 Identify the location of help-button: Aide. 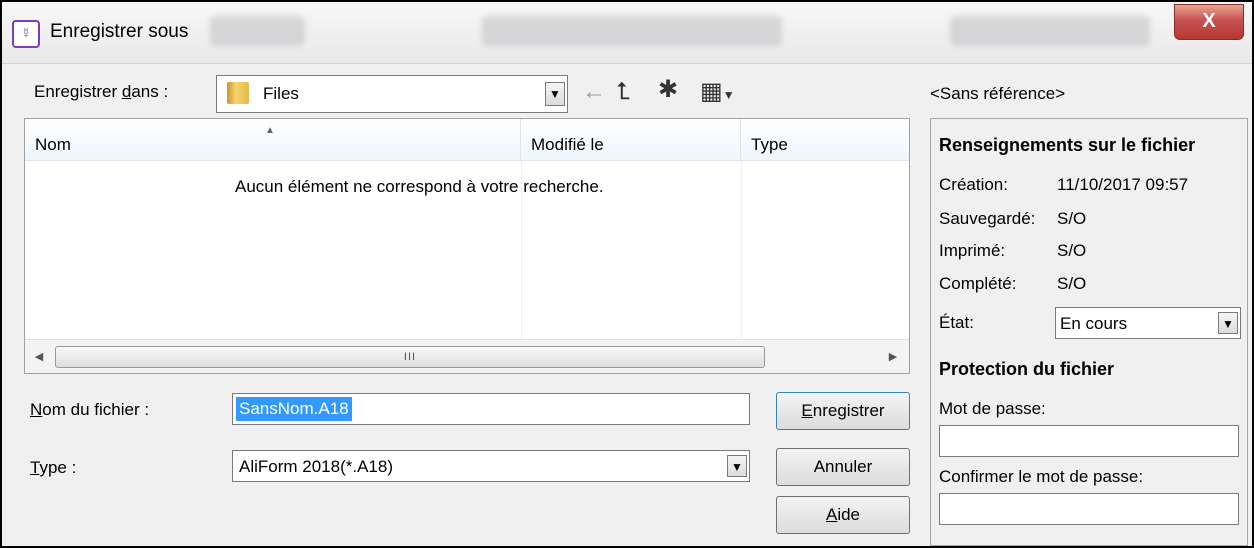
(843, 515).